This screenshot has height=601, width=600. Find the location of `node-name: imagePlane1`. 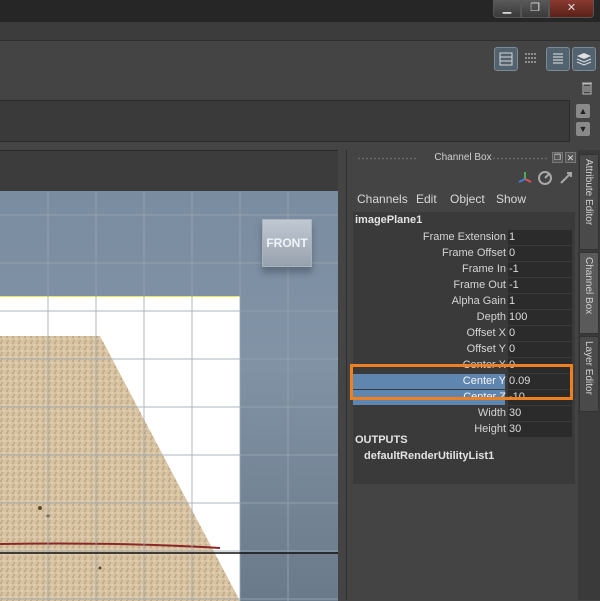

node-name: imagePlane1 is located at coordinates (388, 220).